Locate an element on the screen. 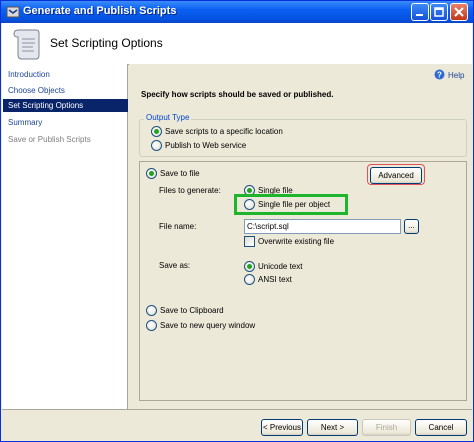 This screenshot has width=474, height=442. help-link: ? Help is located at coordinates (449, 74).